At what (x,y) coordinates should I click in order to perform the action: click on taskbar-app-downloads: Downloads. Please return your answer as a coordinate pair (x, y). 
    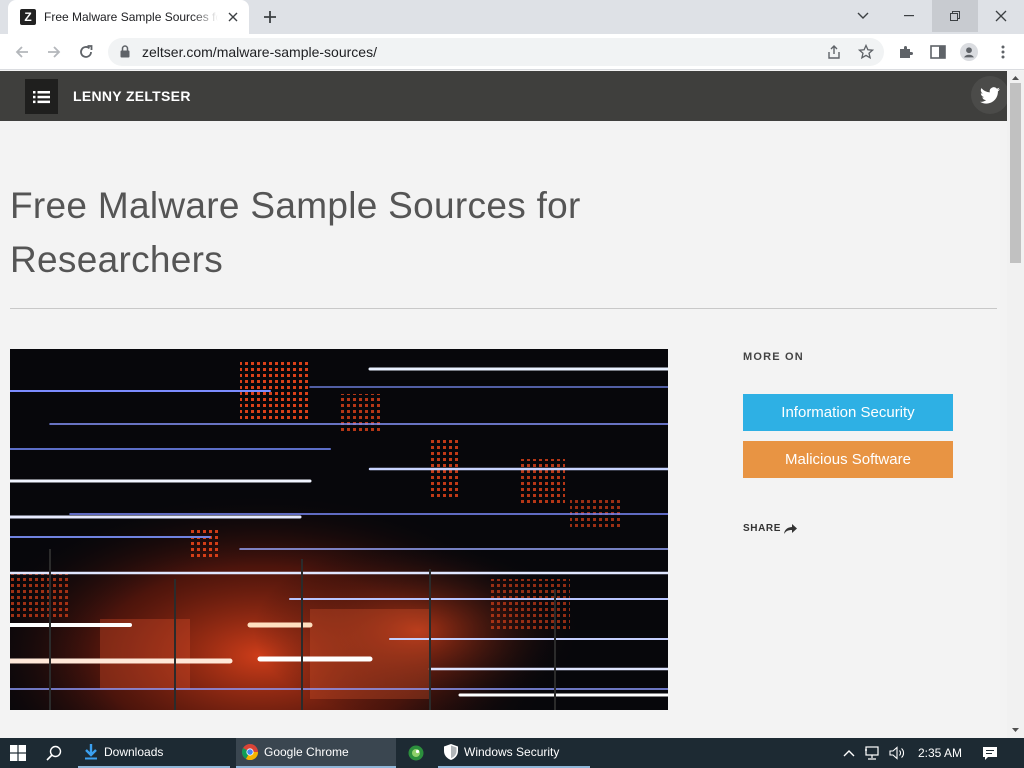
    Looking at the image, I should click on (154, 753).